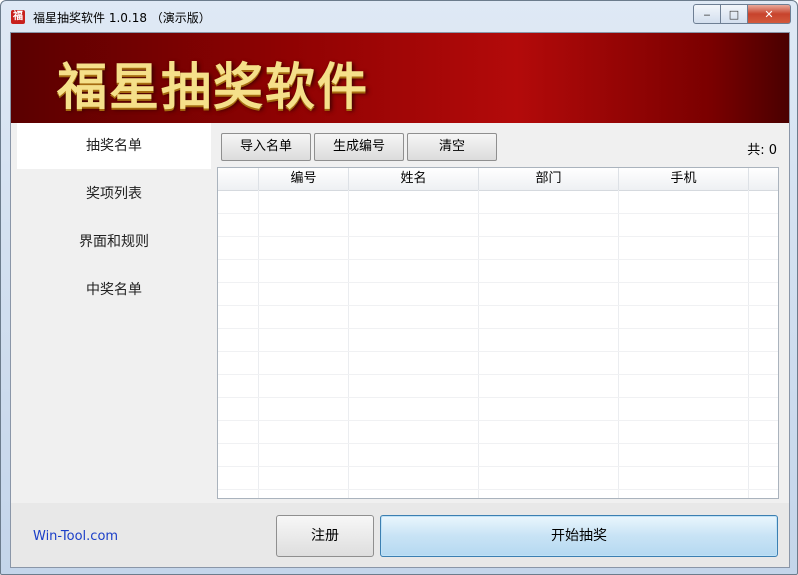  I want to click on maximize-button: □, so click(734, 14).